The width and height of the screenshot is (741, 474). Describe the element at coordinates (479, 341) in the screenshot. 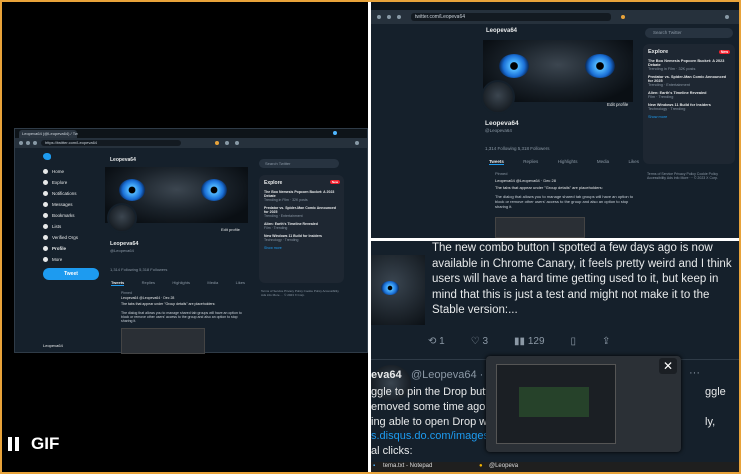

I see `like-action: ♡ 3` at that location.